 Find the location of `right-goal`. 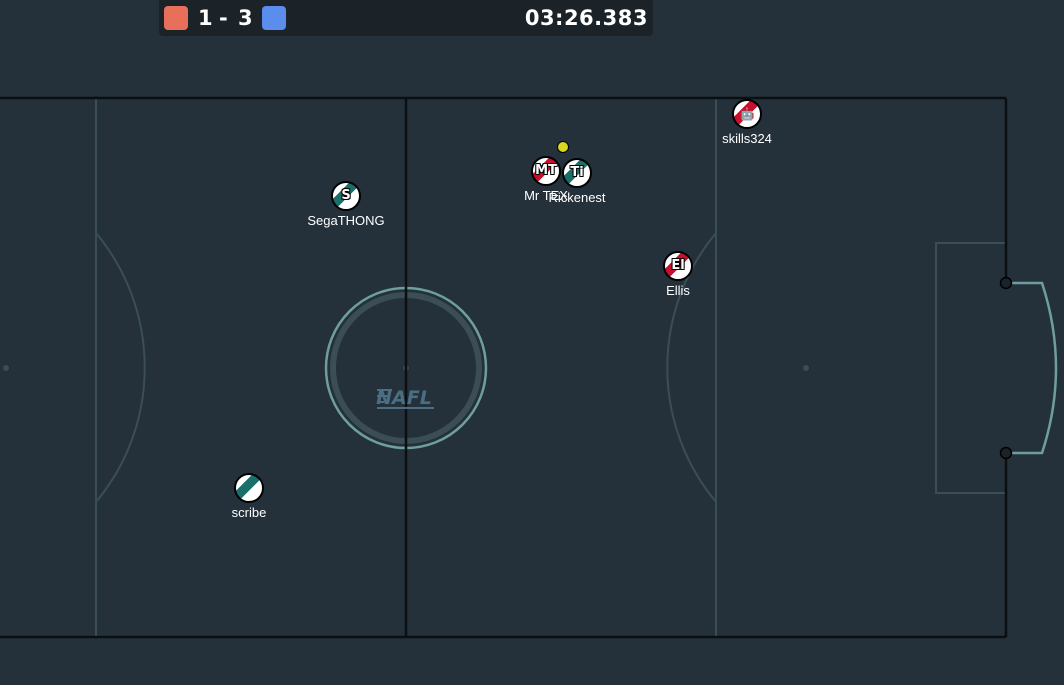

right-goal is located at coordinates (1028, 368).